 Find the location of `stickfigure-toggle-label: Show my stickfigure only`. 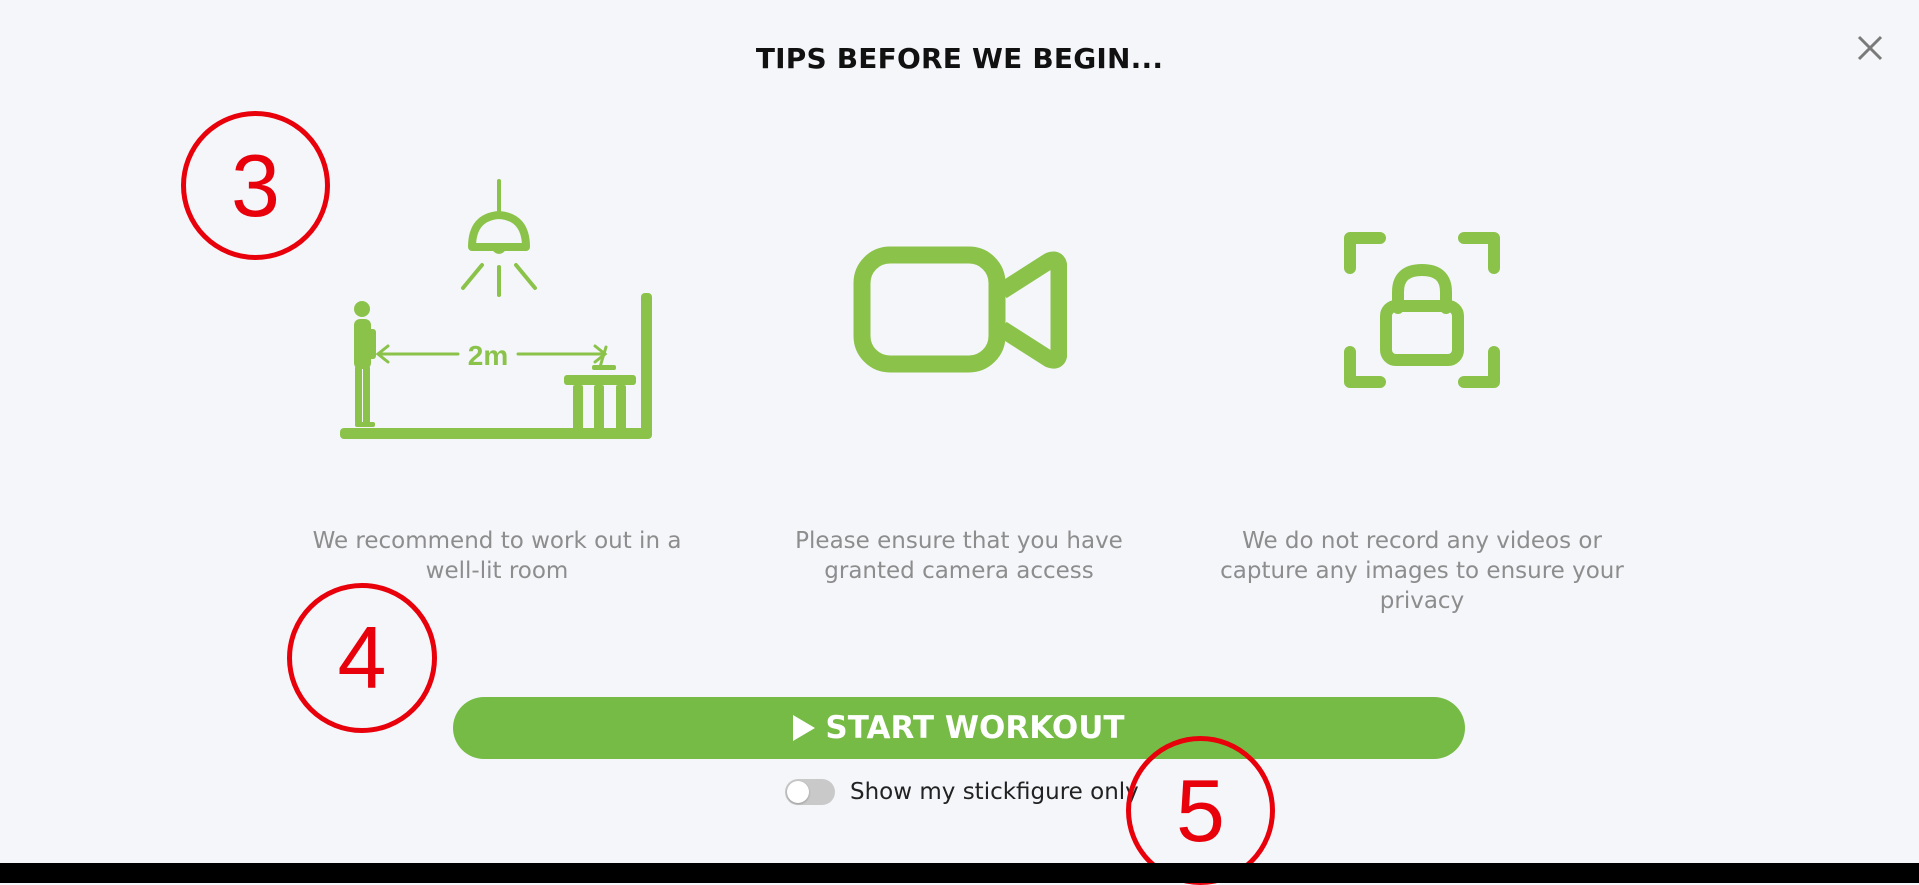

stickfigure-toggle-label: Show my stickfigure only is located at coordinates (994, 792).